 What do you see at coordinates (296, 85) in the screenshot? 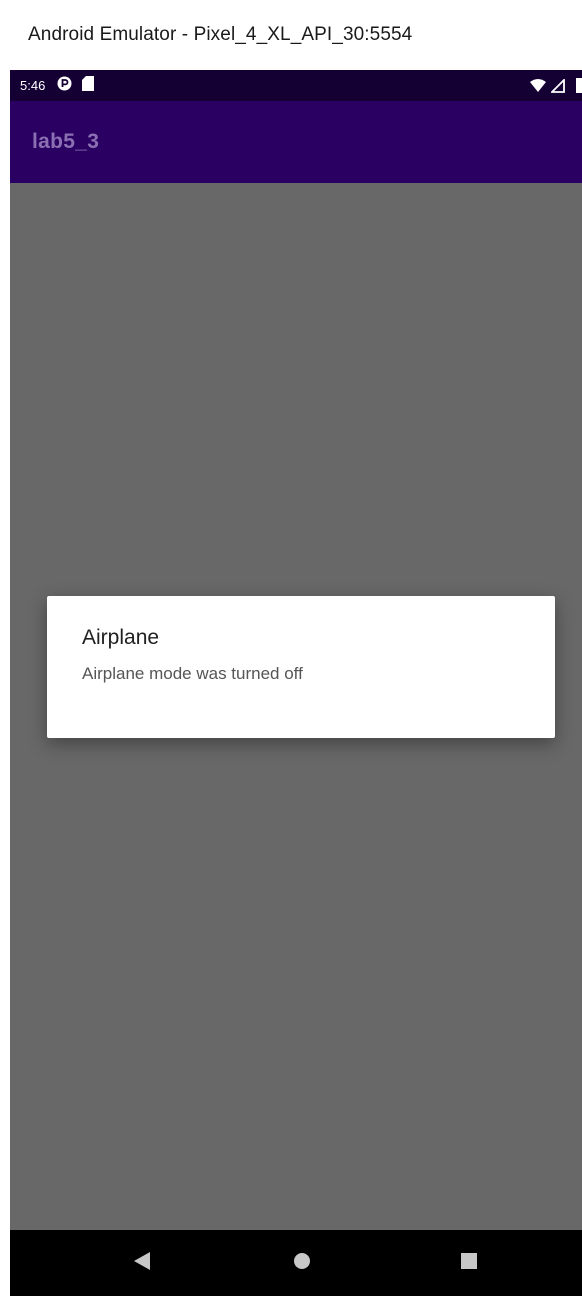
I see `status-bar: 5:46` at bounding box center [296, 85].